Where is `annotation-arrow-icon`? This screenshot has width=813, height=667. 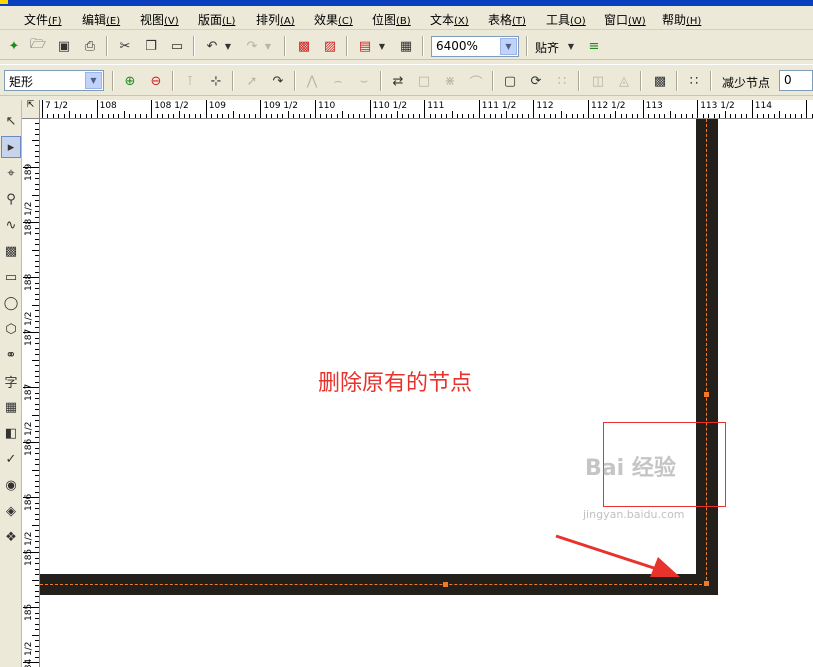 annotation-arrow-icon is located at coordinates (617, 555).